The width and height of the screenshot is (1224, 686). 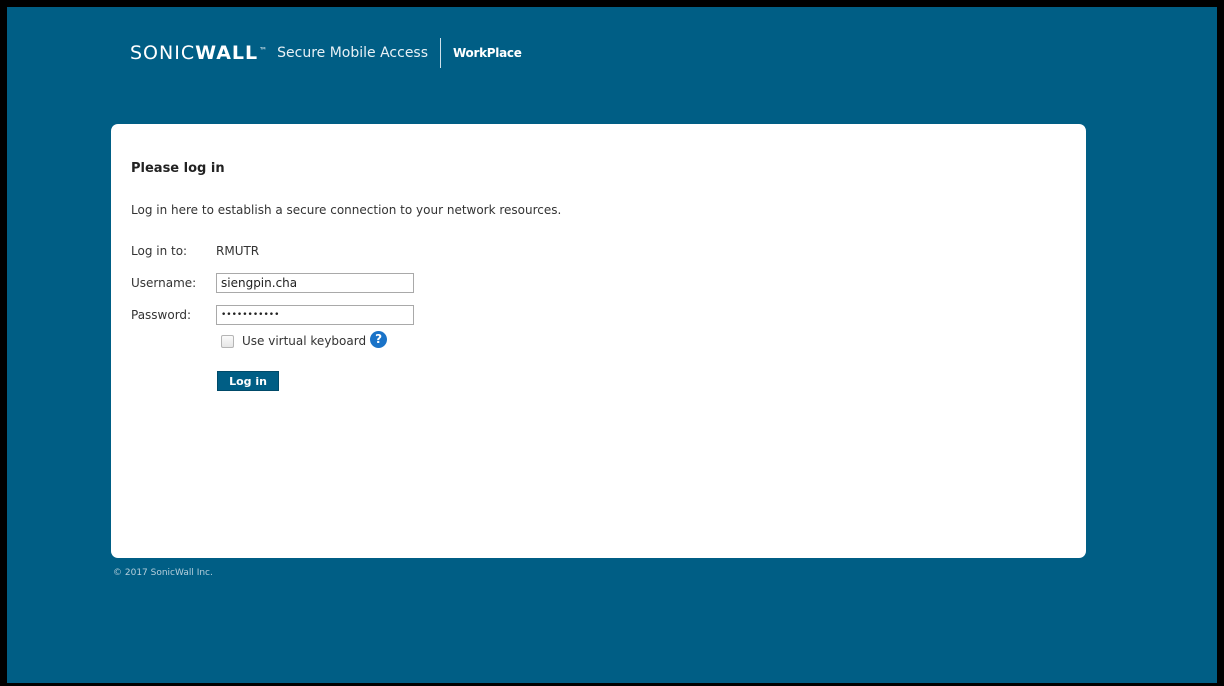 What do you see at coordinates (163, 573) in the screenshot?
I see `copyright-footer: © 2017 SonicWall Inc.` at bounding box center [163, 573].